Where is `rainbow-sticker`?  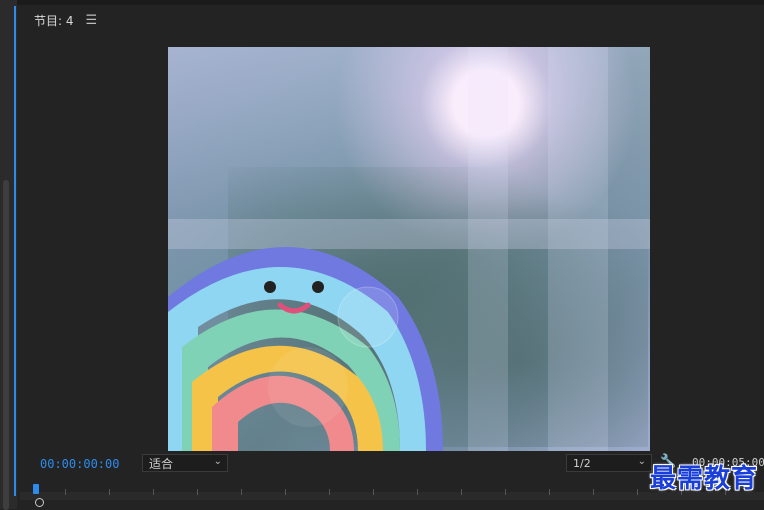
rainbow-sticker is located at coordinates (305, 349).